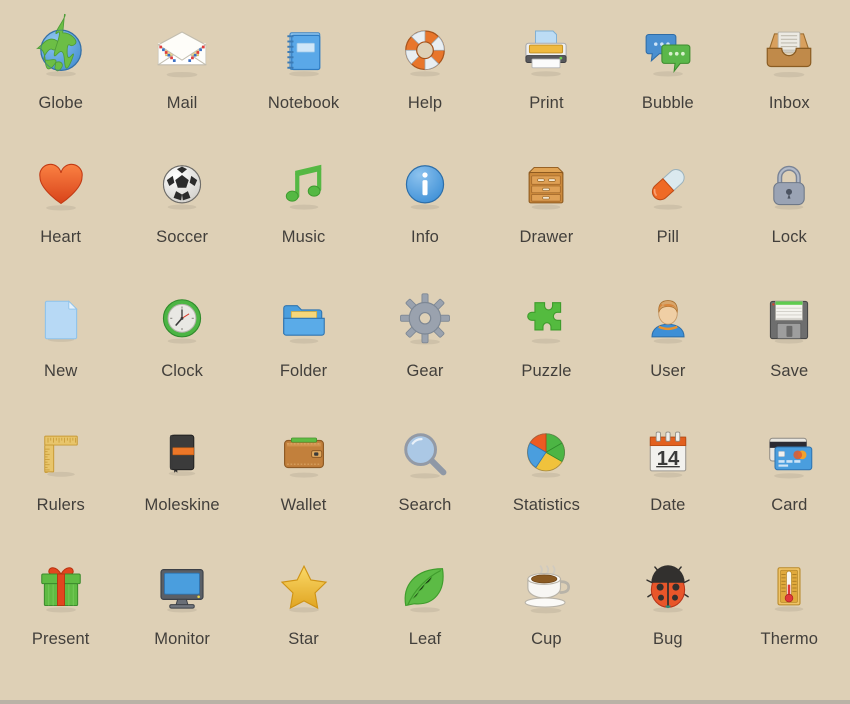  I want to click on lifebuoy-icon, so click(425, 52).